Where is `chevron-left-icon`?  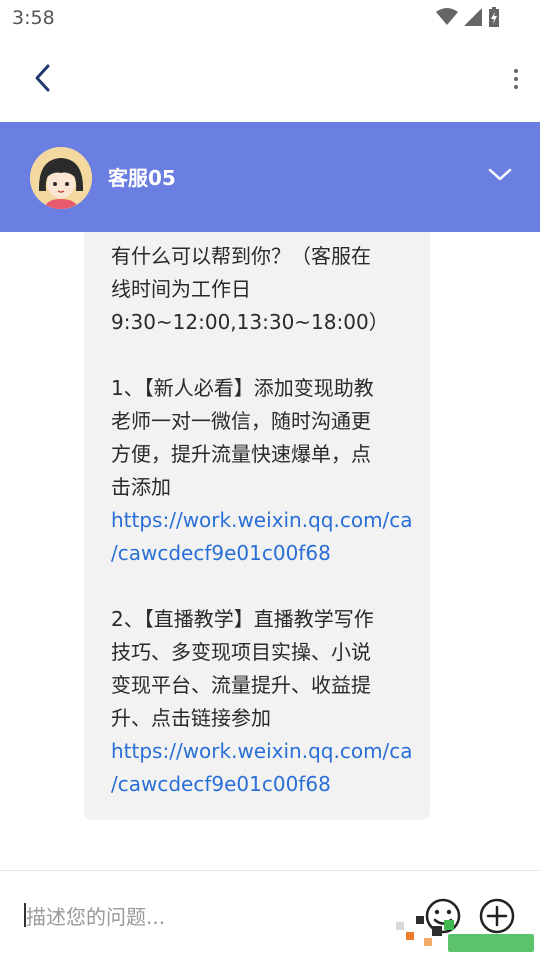 chevron-left-icon is located at coordinates (42, 78).